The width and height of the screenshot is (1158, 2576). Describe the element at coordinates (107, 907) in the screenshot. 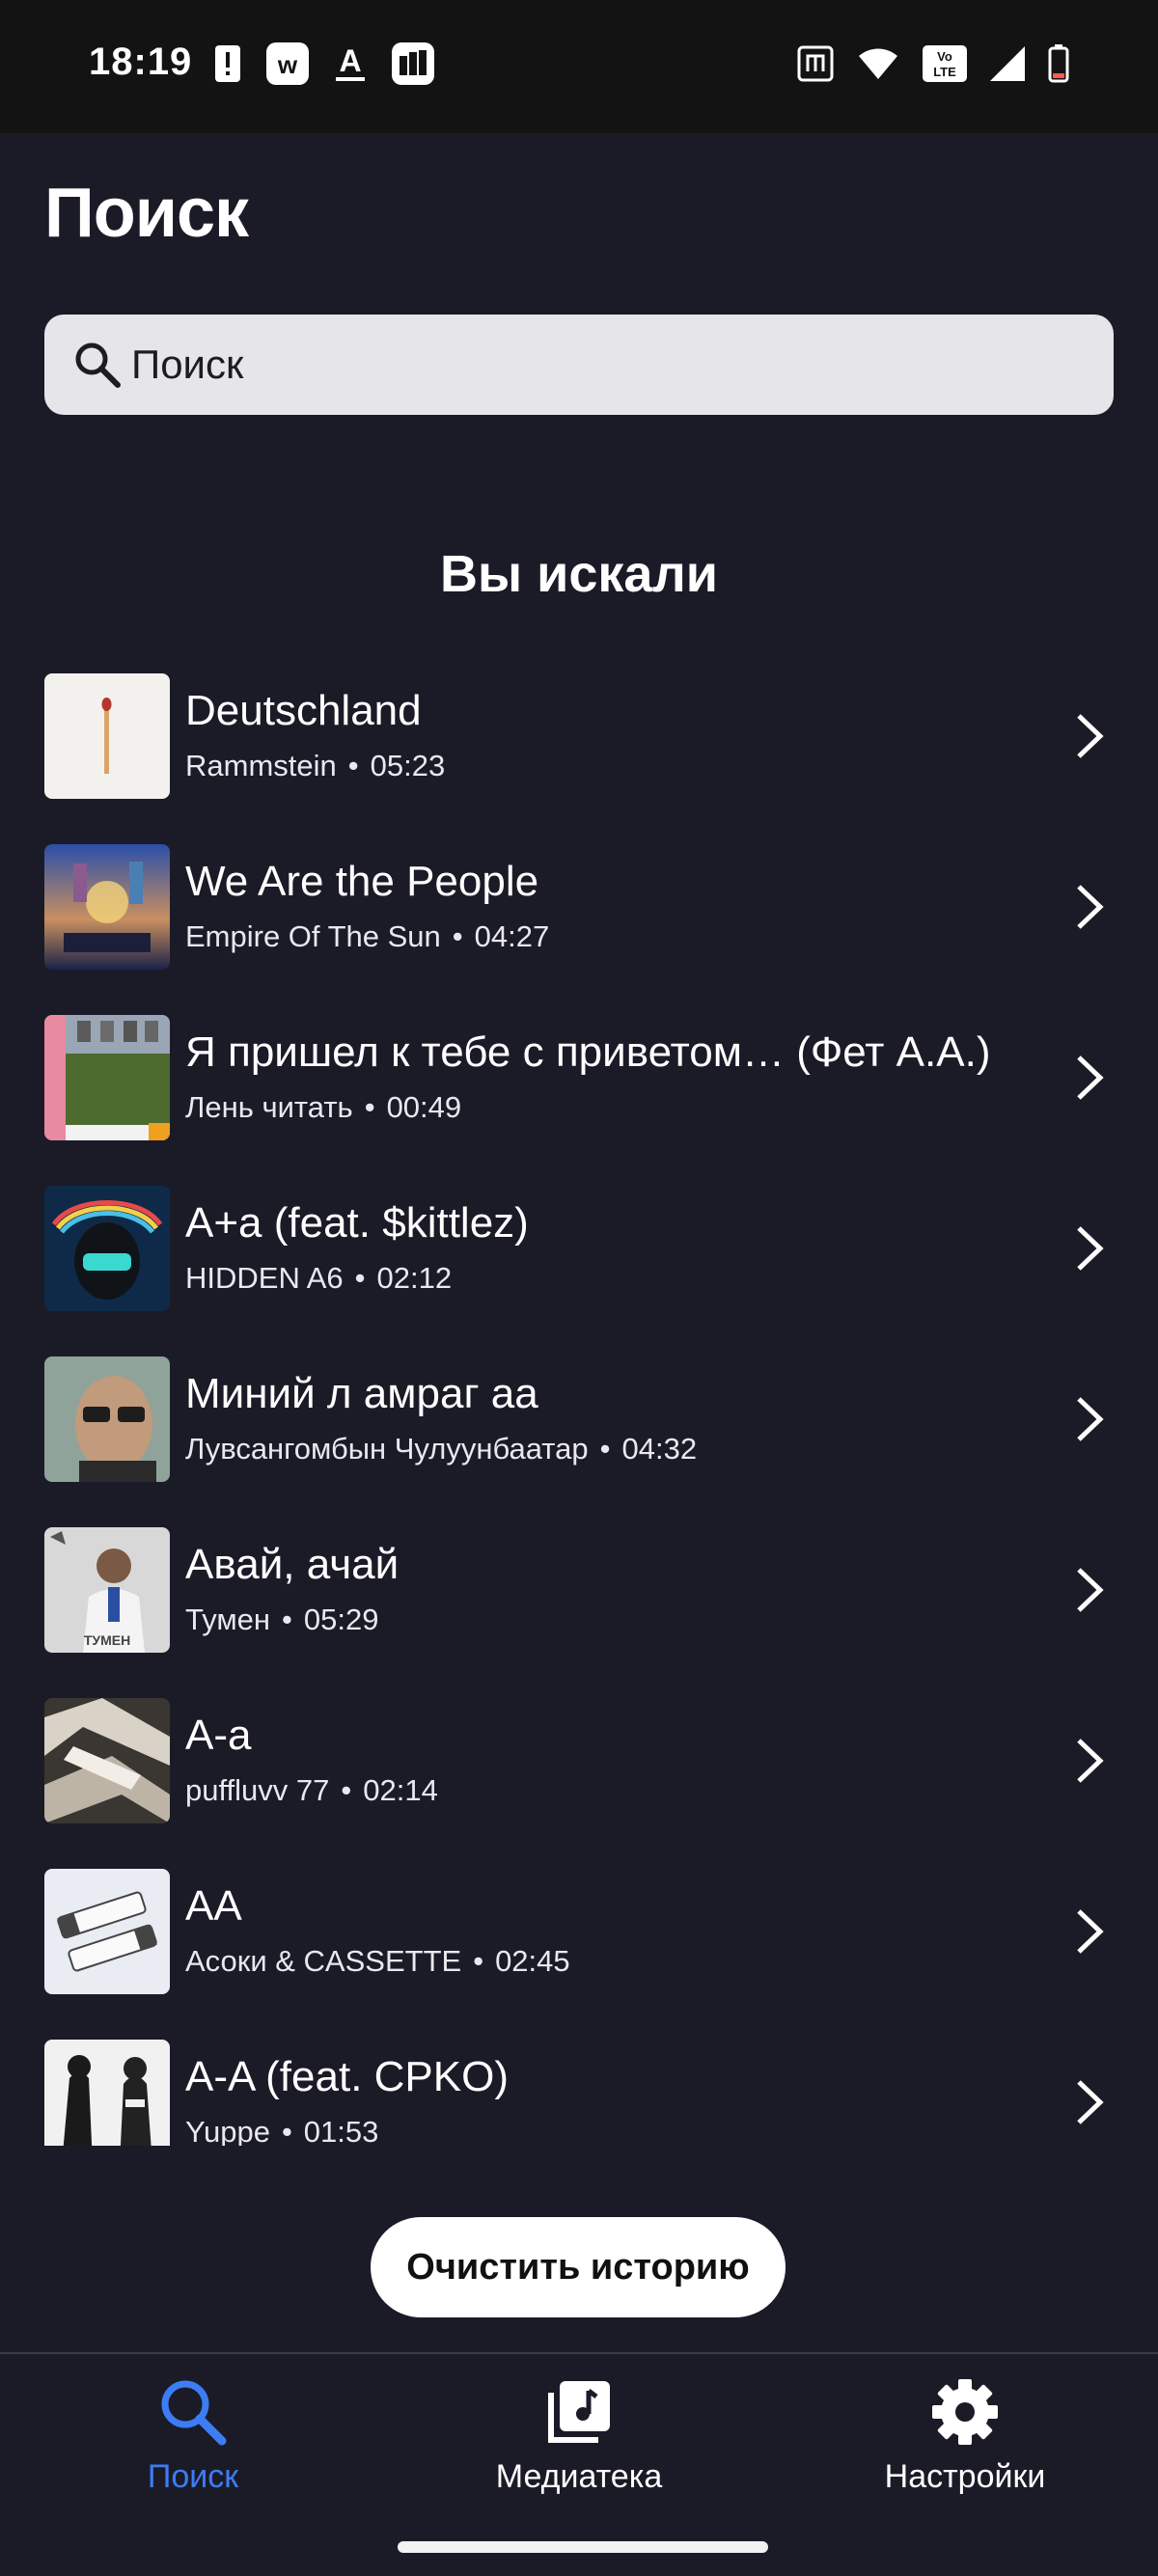

I see `empire-cover` at that location.